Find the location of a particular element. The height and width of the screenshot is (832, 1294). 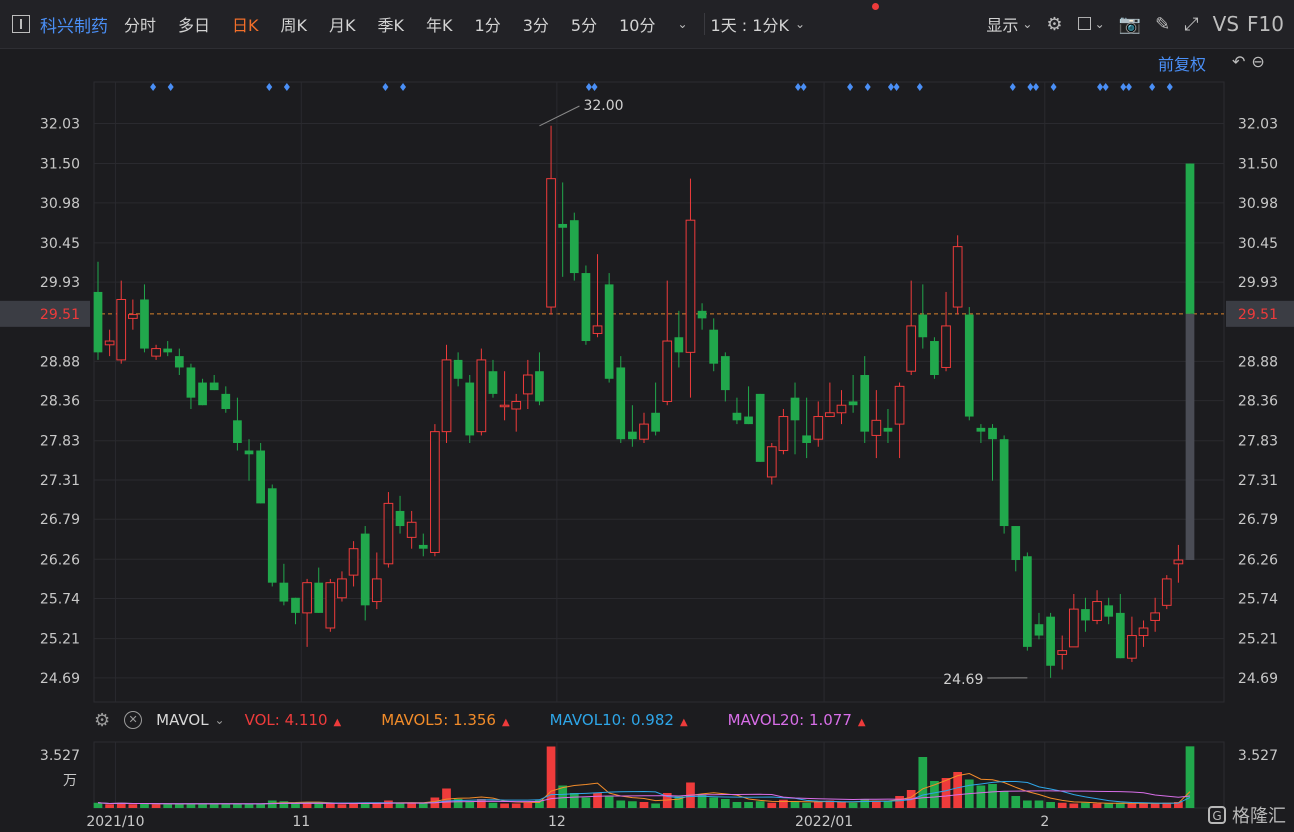

price-tick-right: 30.45 is located at coordinates (1258, 244).